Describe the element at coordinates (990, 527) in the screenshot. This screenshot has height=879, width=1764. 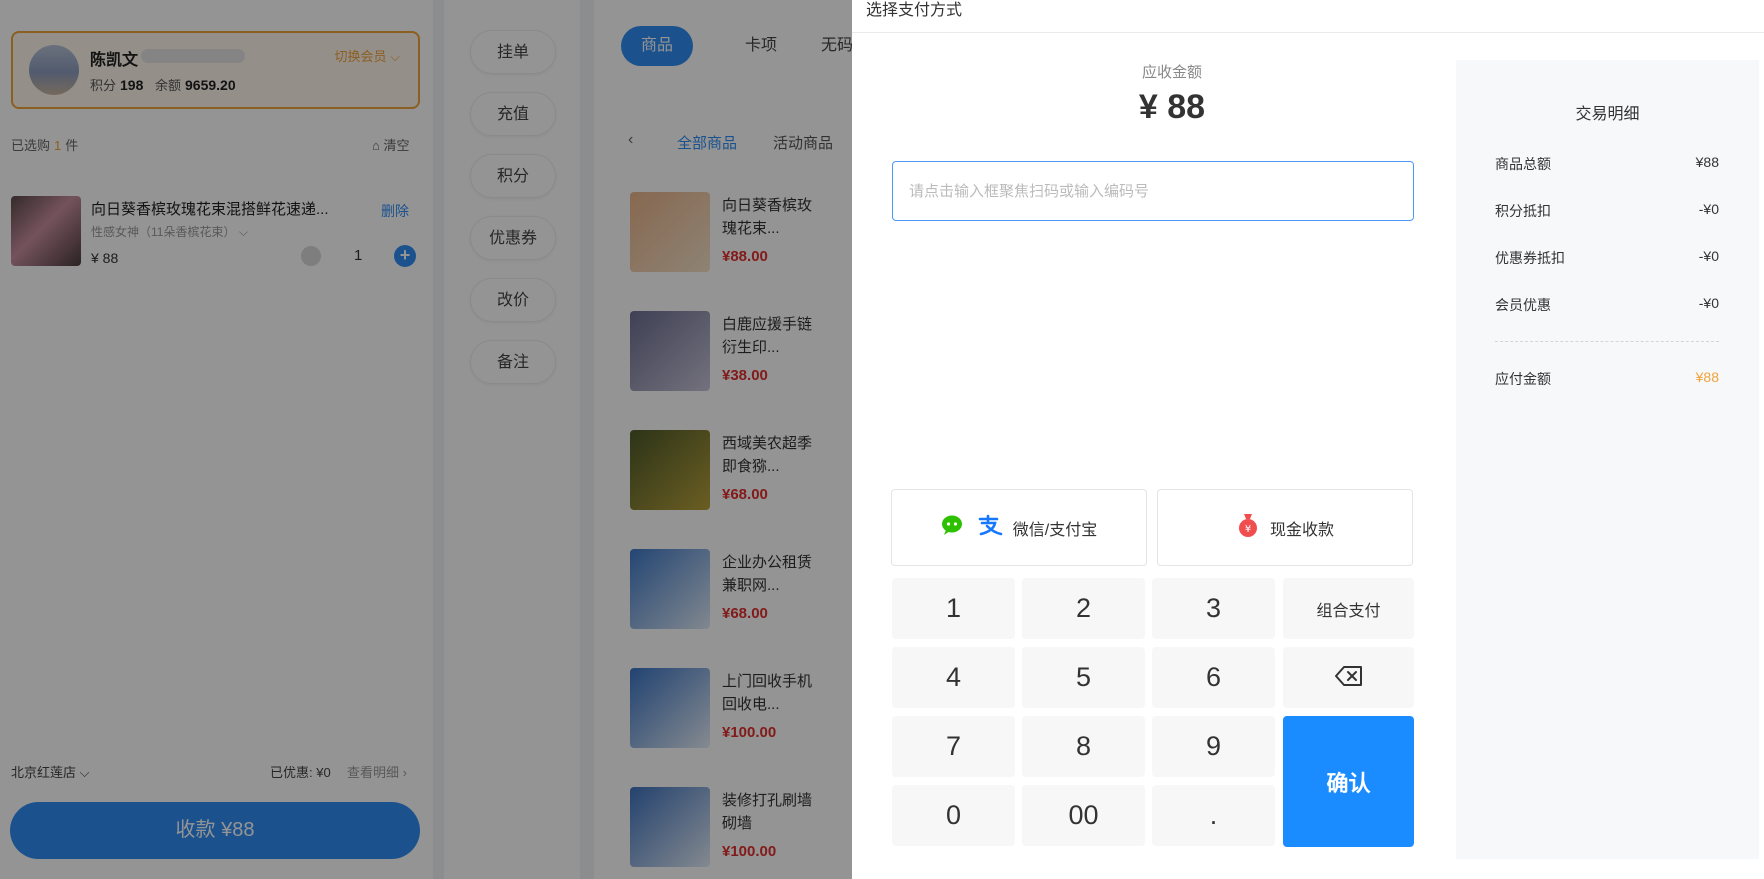
I see `alipay-icon` at that location.